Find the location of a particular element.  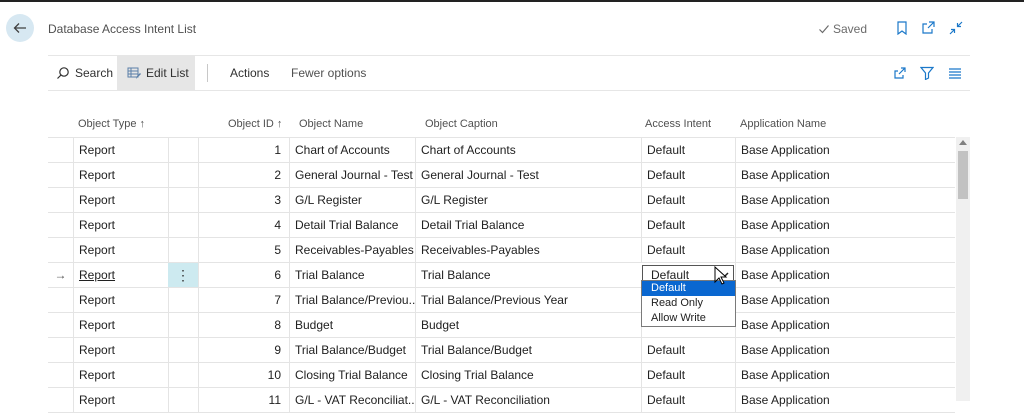

cell-object-id: 3 is located at coordinates (243, 200).